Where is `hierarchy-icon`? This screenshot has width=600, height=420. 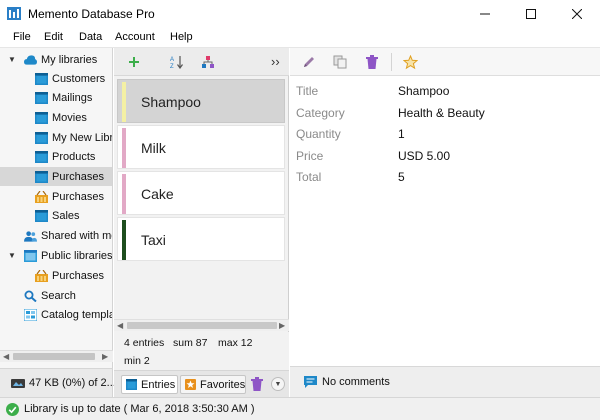
hierarchy-icon is located at coordinates (208, 62).